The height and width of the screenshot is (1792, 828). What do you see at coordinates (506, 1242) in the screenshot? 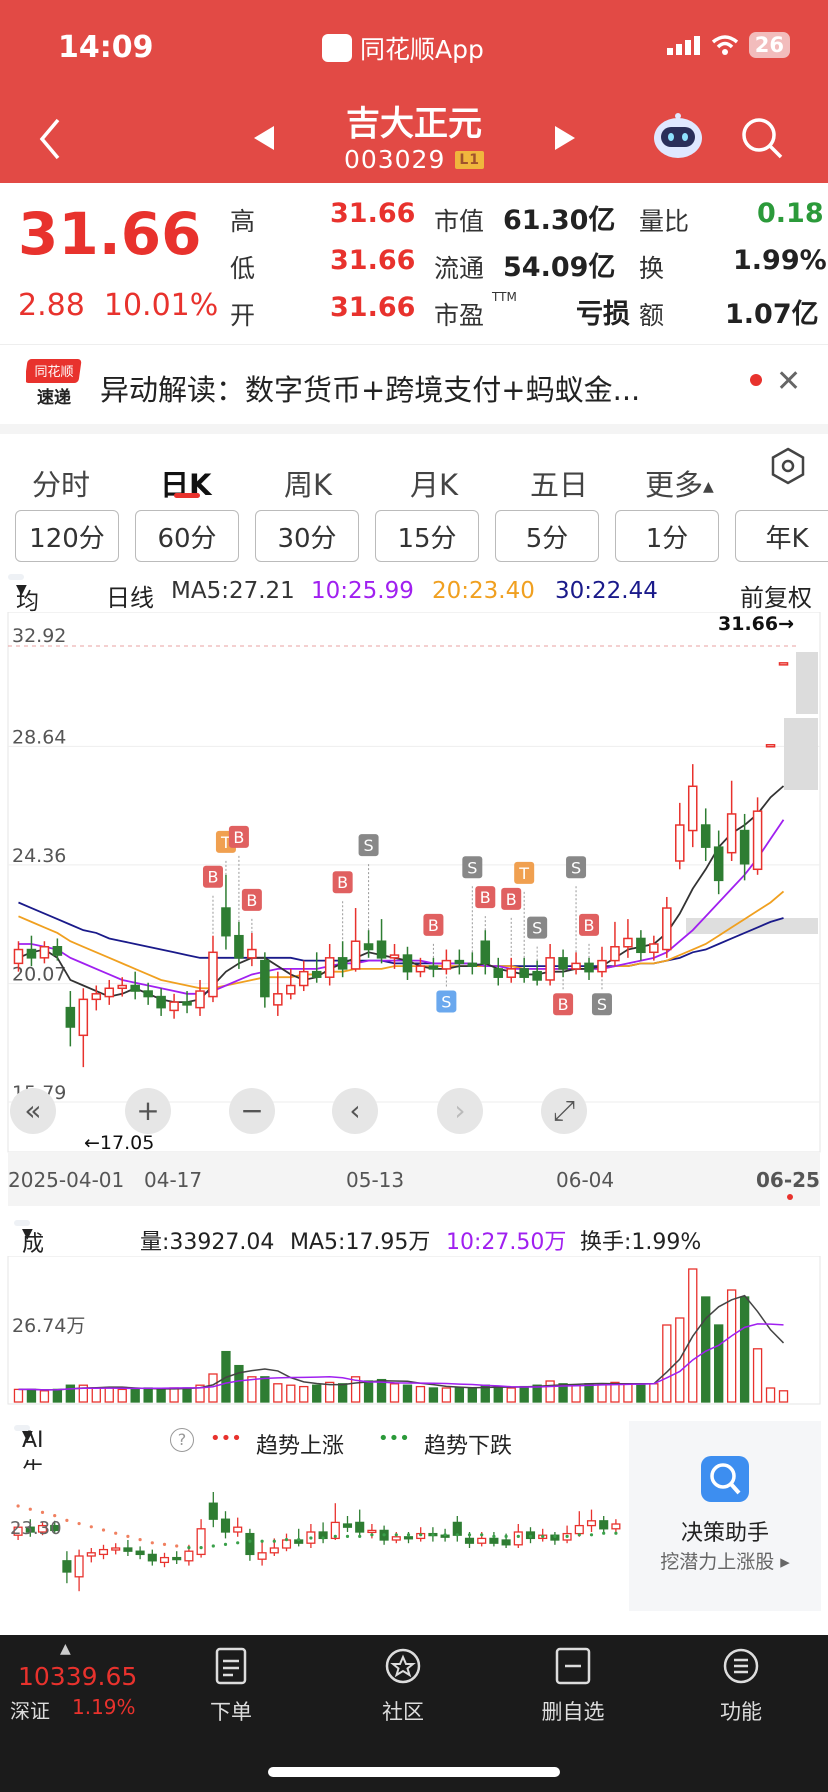
I see `volume-ma10: 10:27.50万` at bounding box center [506, 1242].